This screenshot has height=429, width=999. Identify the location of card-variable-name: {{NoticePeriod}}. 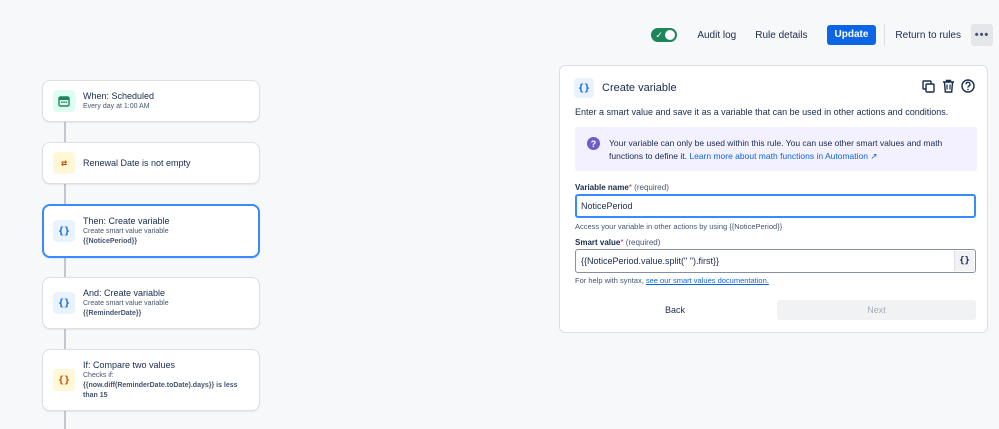
(110, 241).